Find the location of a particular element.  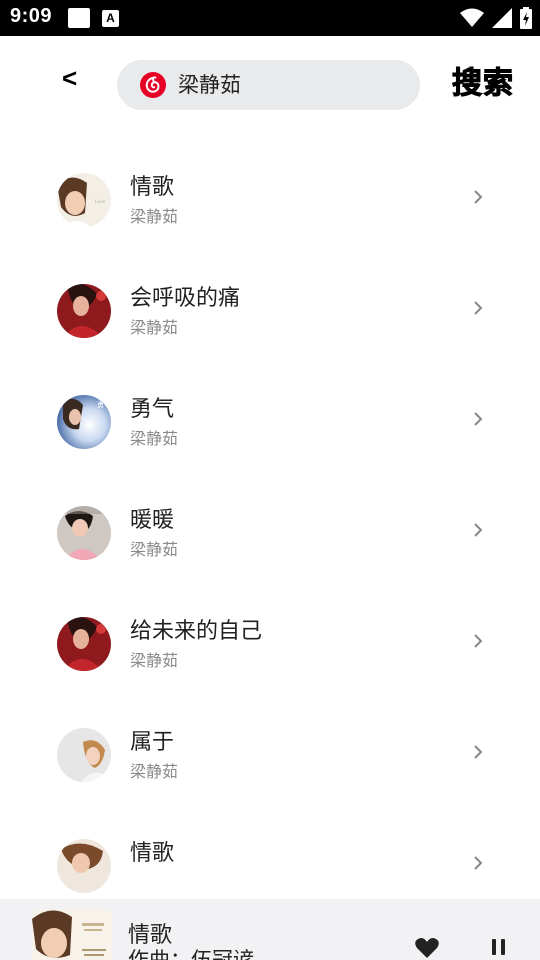

song-item: 勇 勇气 梁静茹 is located at coordinates (270, 422).